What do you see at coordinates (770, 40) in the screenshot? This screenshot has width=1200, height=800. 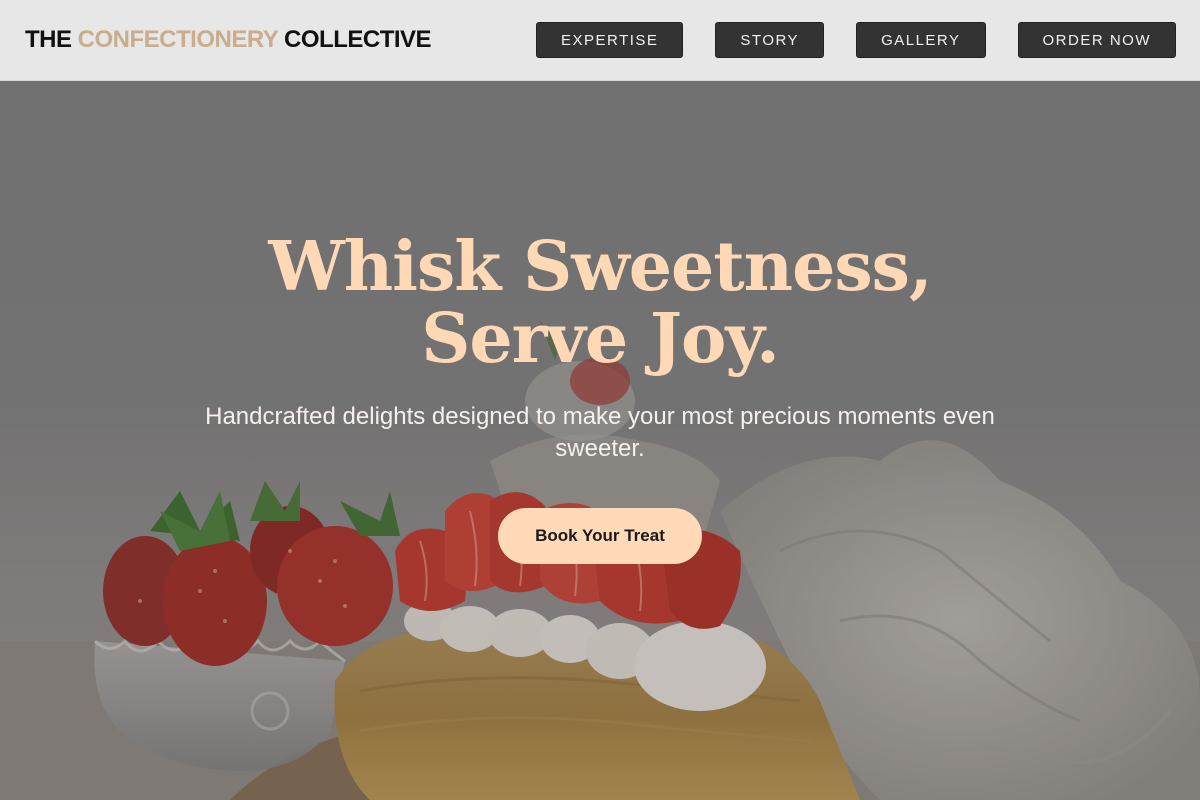 I see `nav-story-button: STORY` at bounding box center [770, 40].